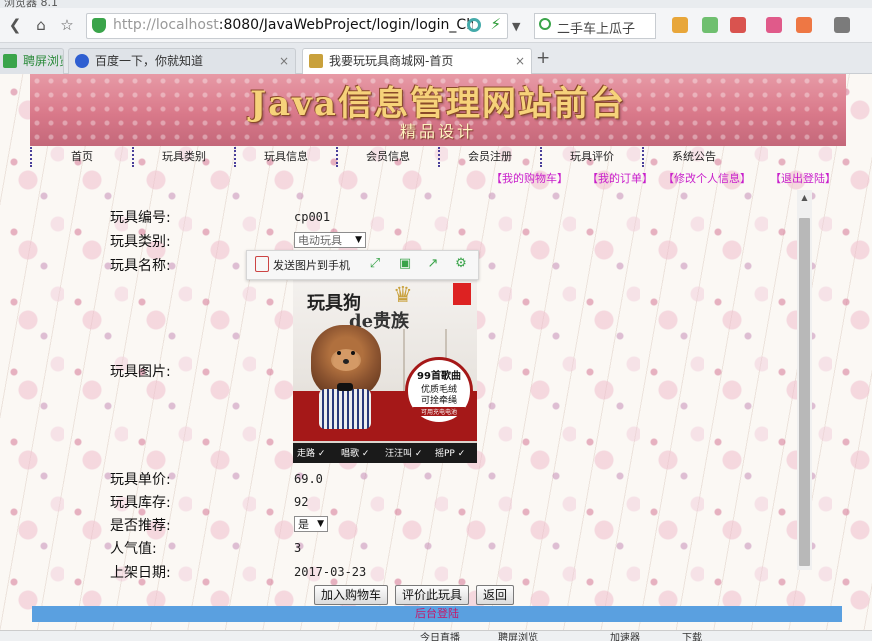 This screenshot has height=641, width=872. I want to click on feature-item: 走路 ✓, so click(311, 454).